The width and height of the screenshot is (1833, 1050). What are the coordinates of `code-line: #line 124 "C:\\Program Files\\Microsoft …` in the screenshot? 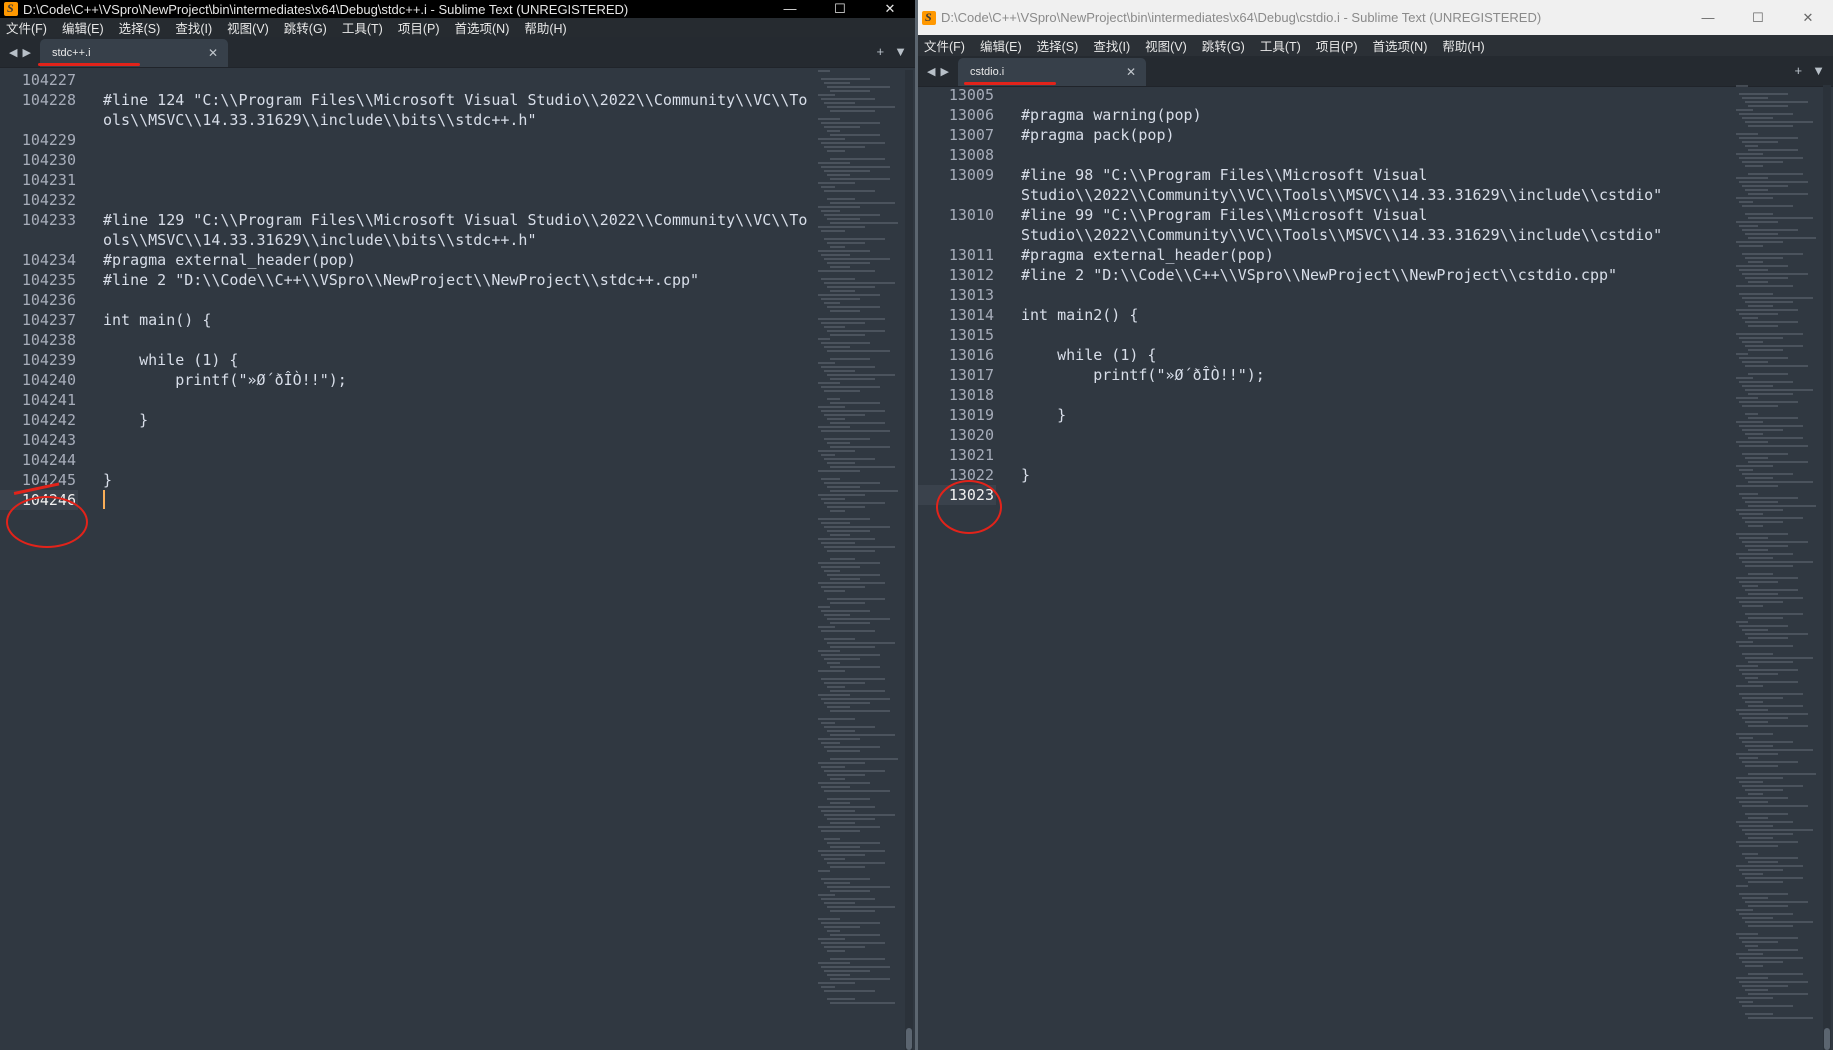 It's located at (459, 110).